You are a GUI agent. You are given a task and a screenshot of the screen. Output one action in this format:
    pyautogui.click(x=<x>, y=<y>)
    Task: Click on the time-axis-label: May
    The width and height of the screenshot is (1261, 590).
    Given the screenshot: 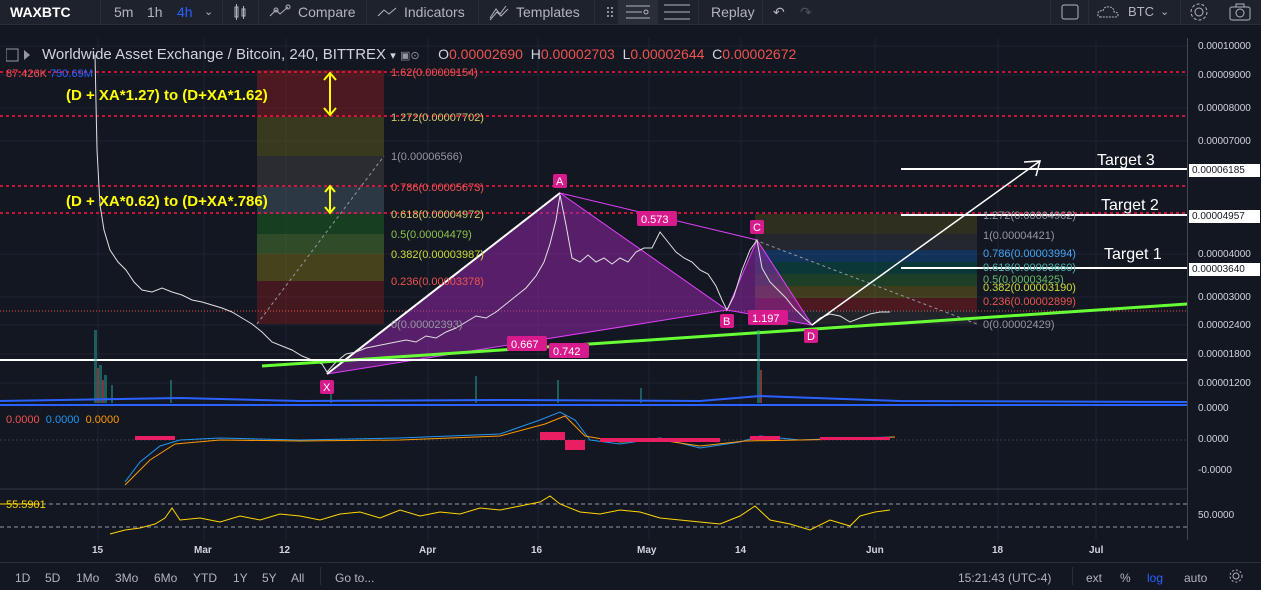 What is the action you would take?
    pyautogui.click(x=647, y=550)
    